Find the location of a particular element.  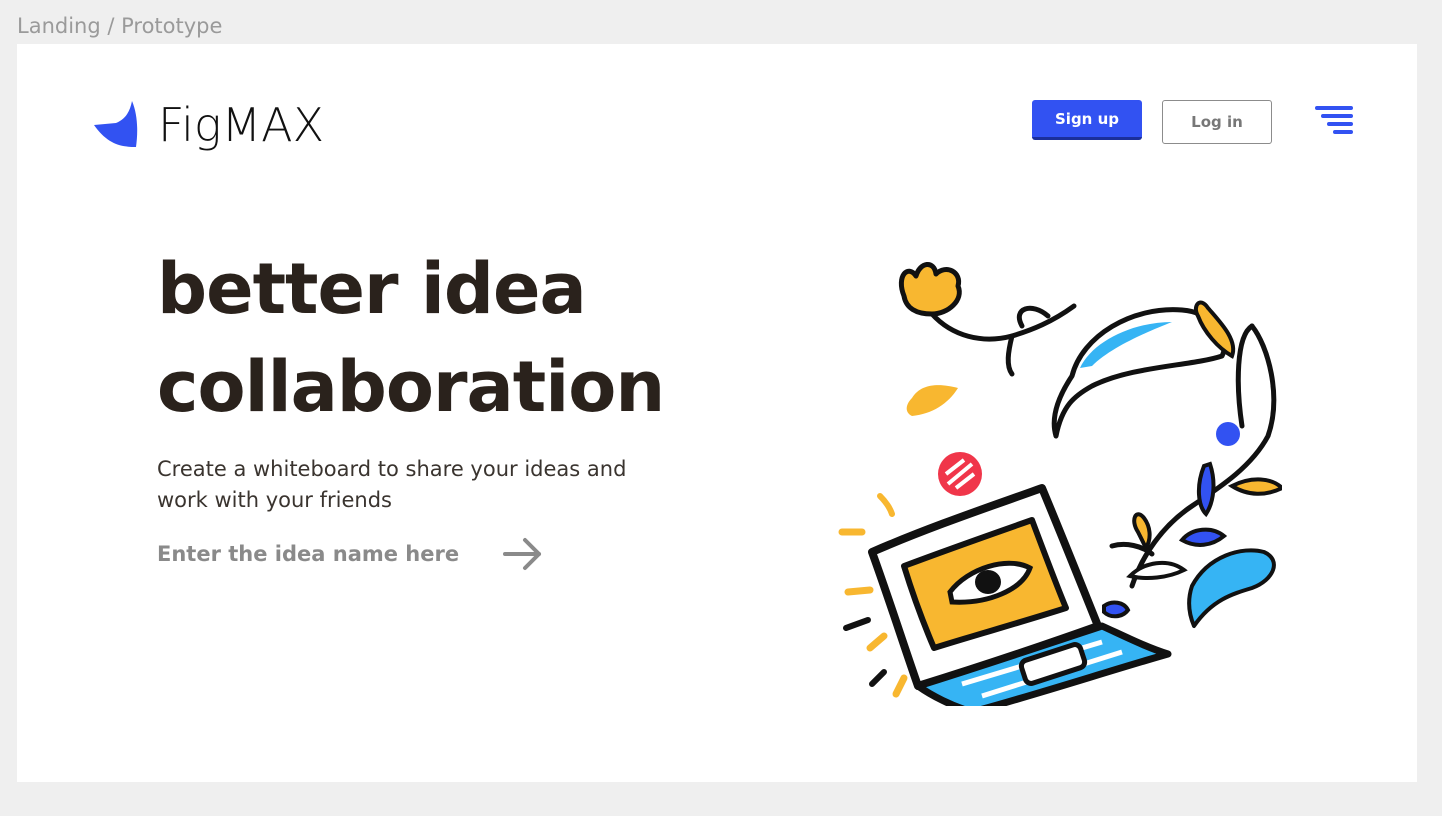

leaf-icon is located at coordinates (1139, 373).